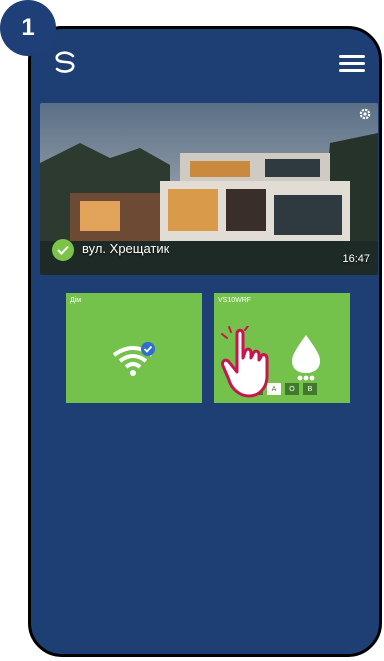 The image size is (384, 661). Describe the element at coordinates (306, 358) in the screenshot. I see `water-drop-icon` at that location.